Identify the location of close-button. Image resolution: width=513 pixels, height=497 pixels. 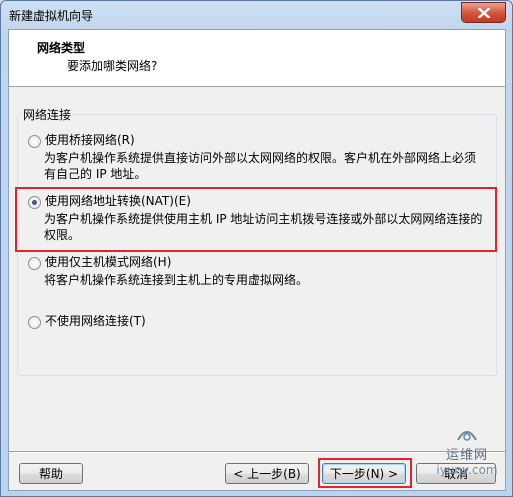
(483, 12).